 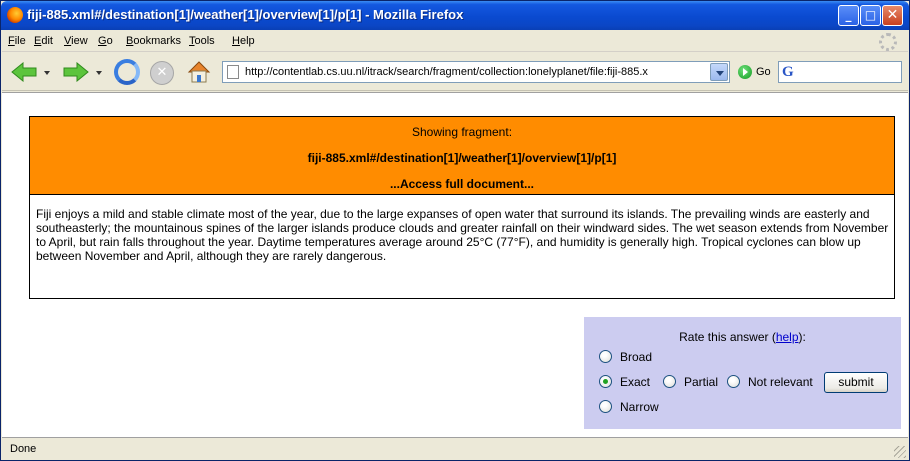 I want to click on google-search-icon: G, so click(x=788, y=72).